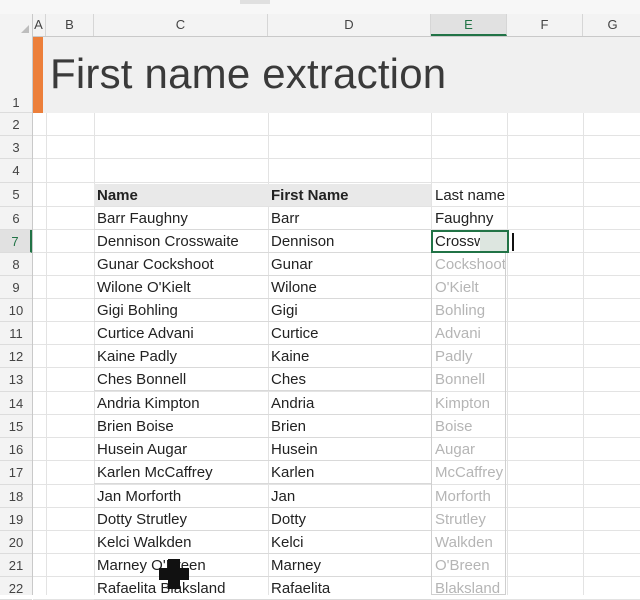 This screenshot has width=640, height=600. I want to click on cell-first-name: Gunar, so click(350, 264).